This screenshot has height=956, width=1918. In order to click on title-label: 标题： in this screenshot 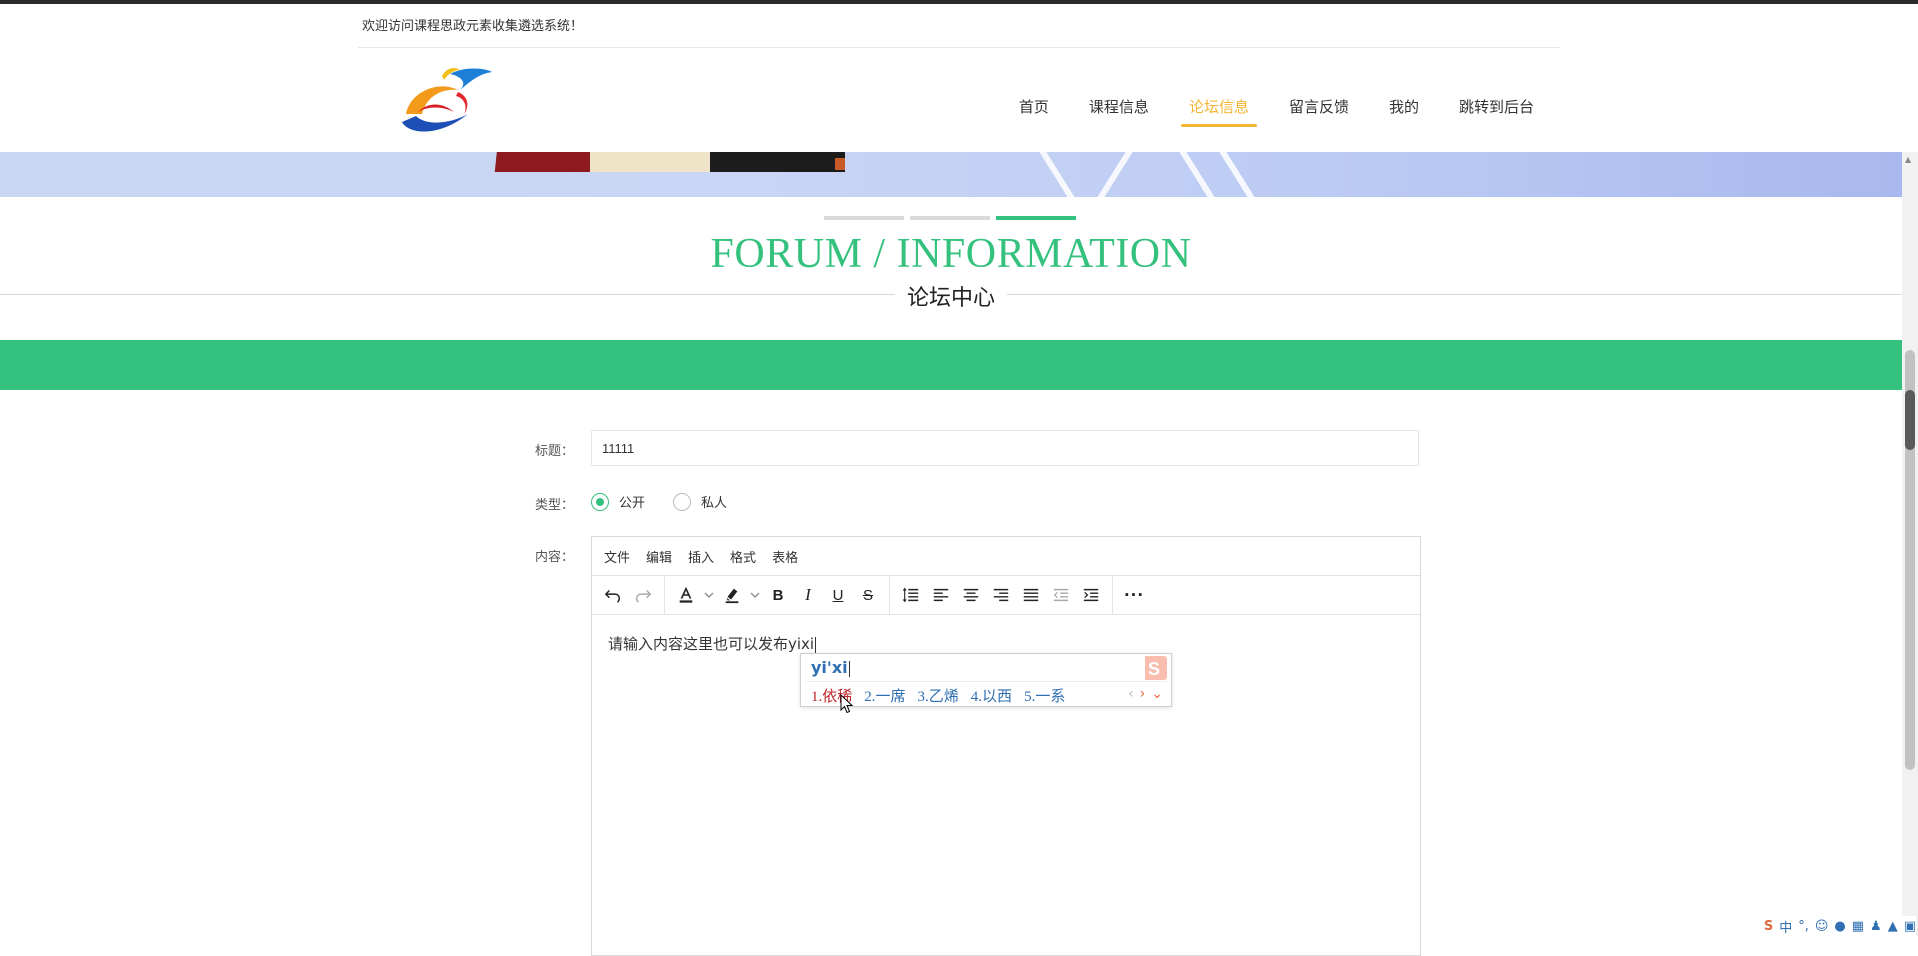, I will do `click(554, 451)`.